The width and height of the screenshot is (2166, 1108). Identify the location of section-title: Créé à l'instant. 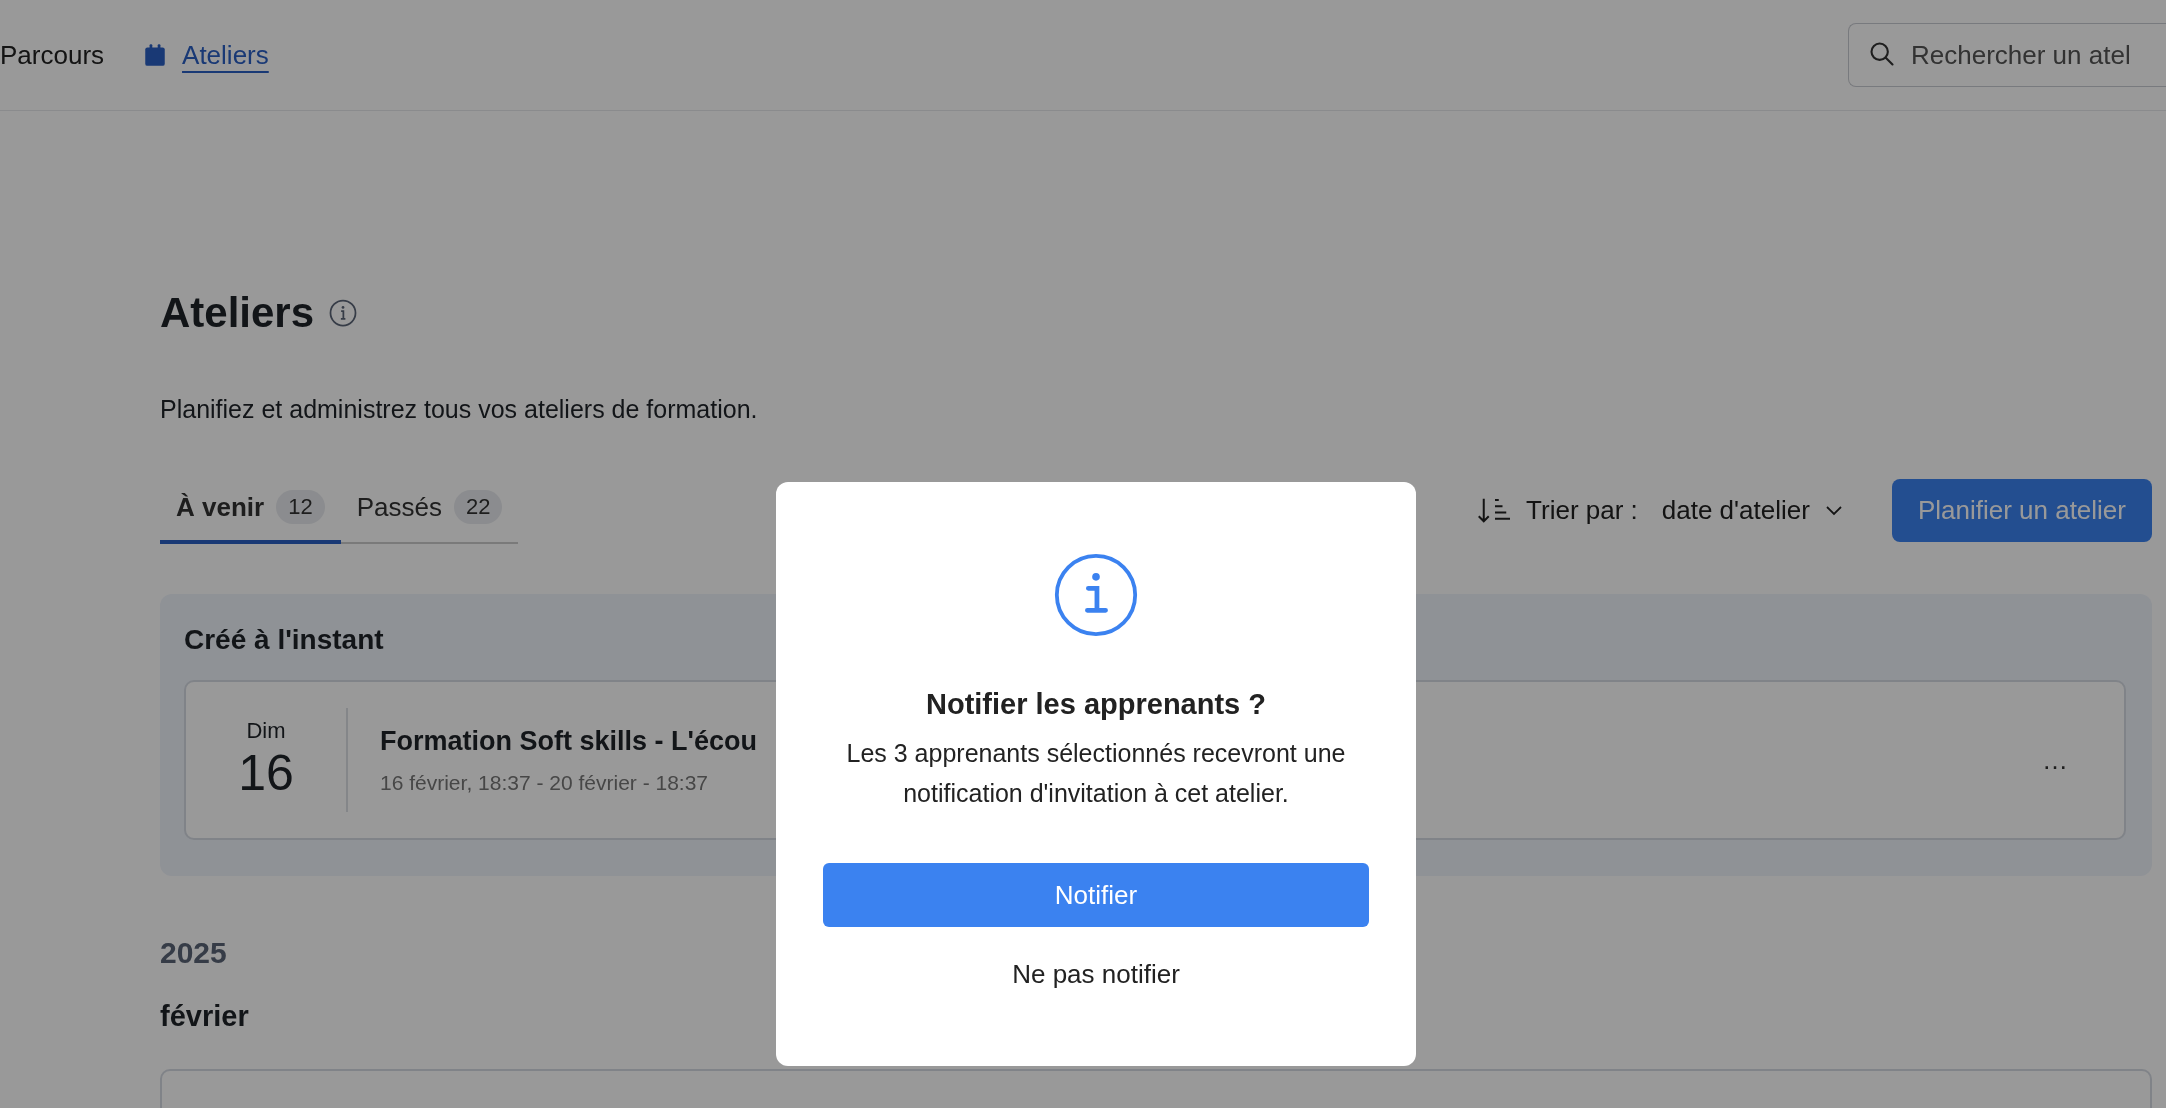
(284, 640).